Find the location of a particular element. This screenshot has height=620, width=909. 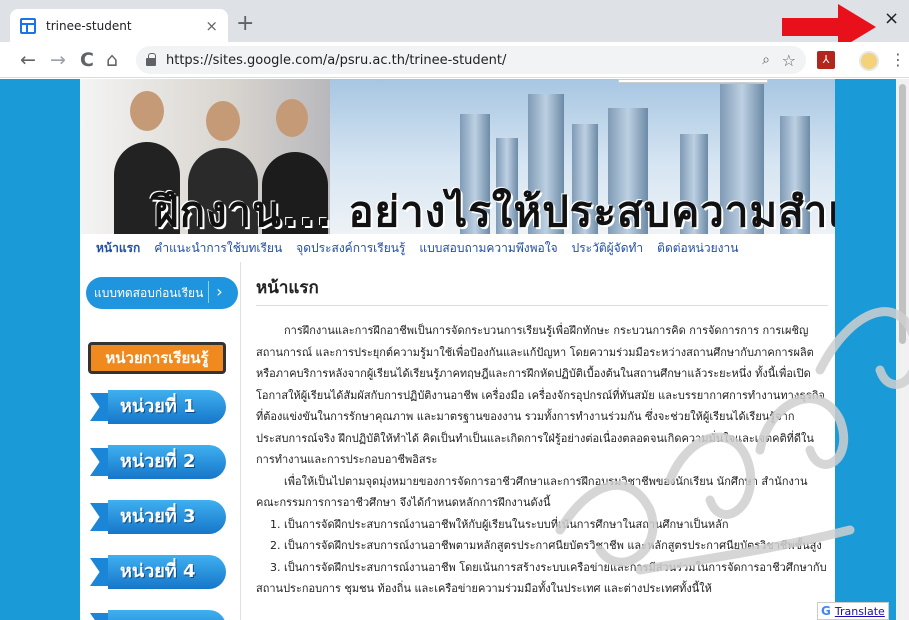

back-button: ← is located at coordinates (28, 60).